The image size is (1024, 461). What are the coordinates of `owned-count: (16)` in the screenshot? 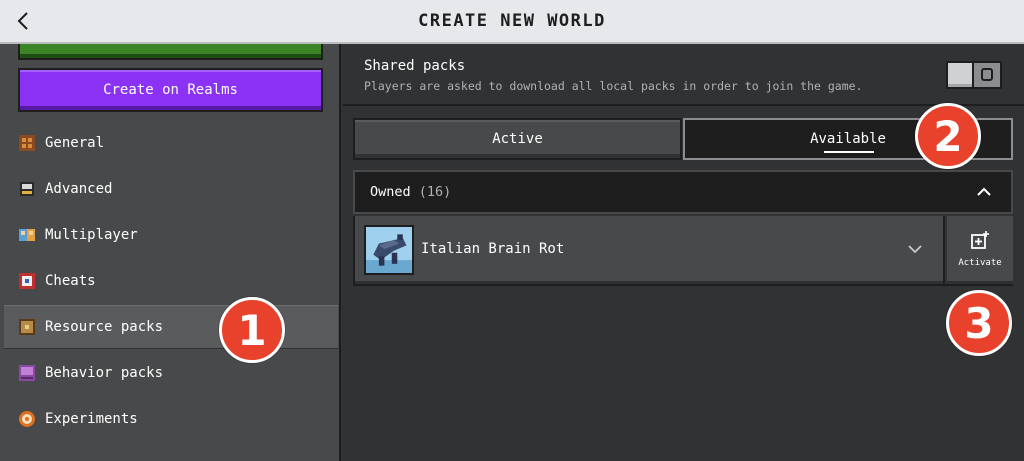 It's located at (435, 192).